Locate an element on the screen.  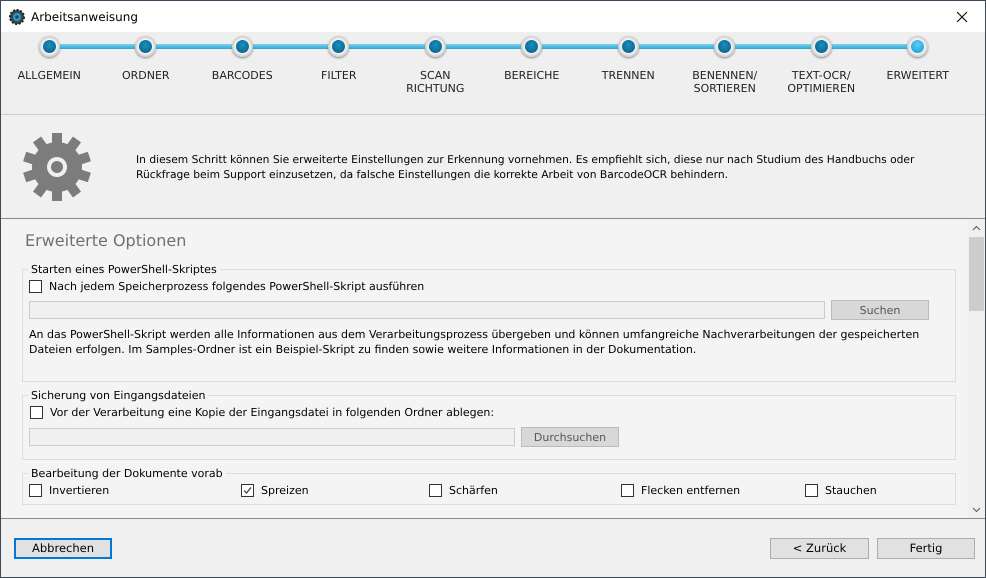
checkbox-label: Nach jedem Speicherprozess folgendes PowerShell-Skript ausführen is located at coordinates (236, 286).